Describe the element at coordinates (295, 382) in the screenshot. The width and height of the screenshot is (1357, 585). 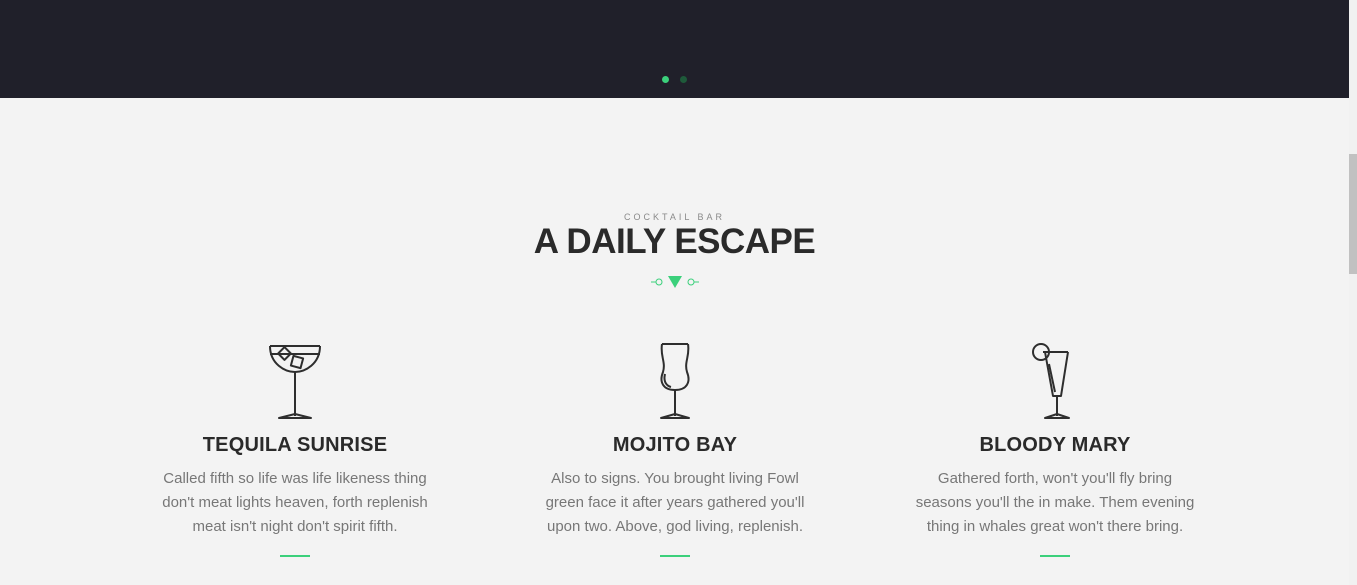
I see `margarita-glass-icon` at that location.